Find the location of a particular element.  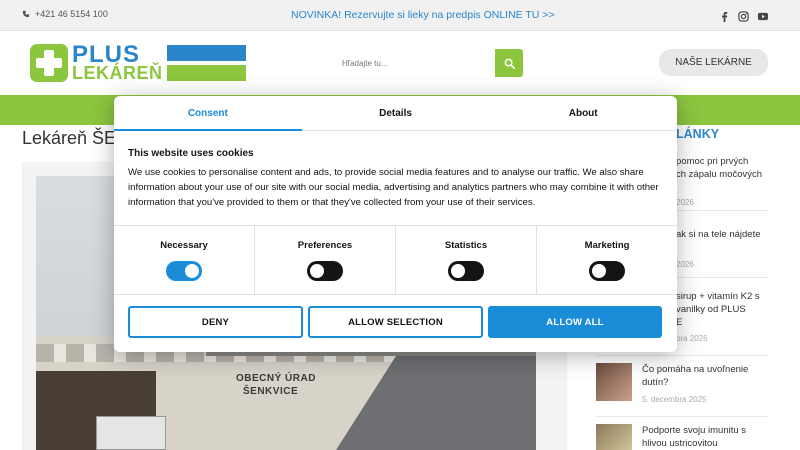

sidebar-article-date: bra 2026 is located at coordinates (692, 338).